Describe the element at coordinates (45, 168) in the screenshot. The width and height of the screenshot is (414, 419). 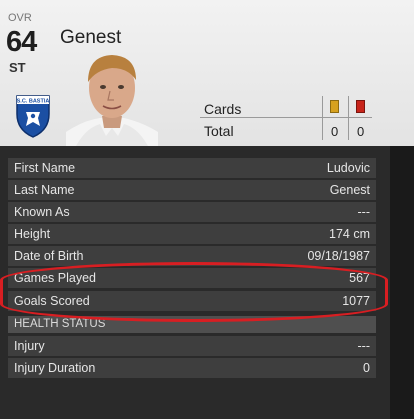
I see `detail-label: First Name` at that location.